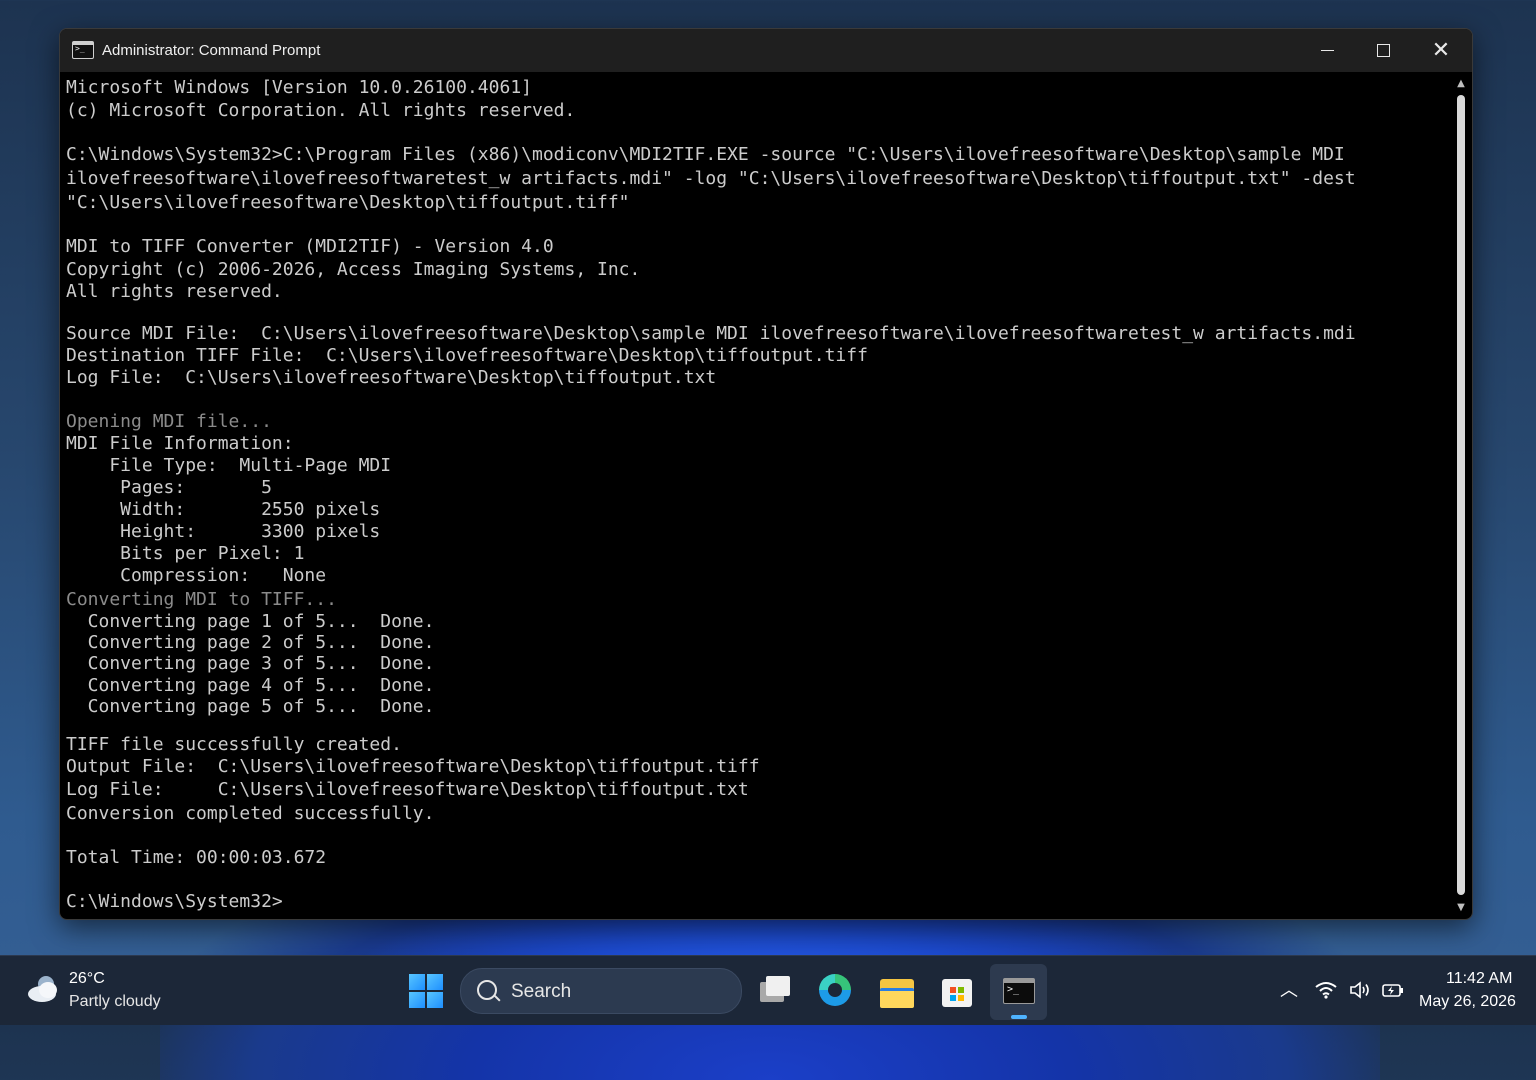 This screenshot has height=1080, width=1536. I want to click on scrollbar-thumb, so click(1461, 495).